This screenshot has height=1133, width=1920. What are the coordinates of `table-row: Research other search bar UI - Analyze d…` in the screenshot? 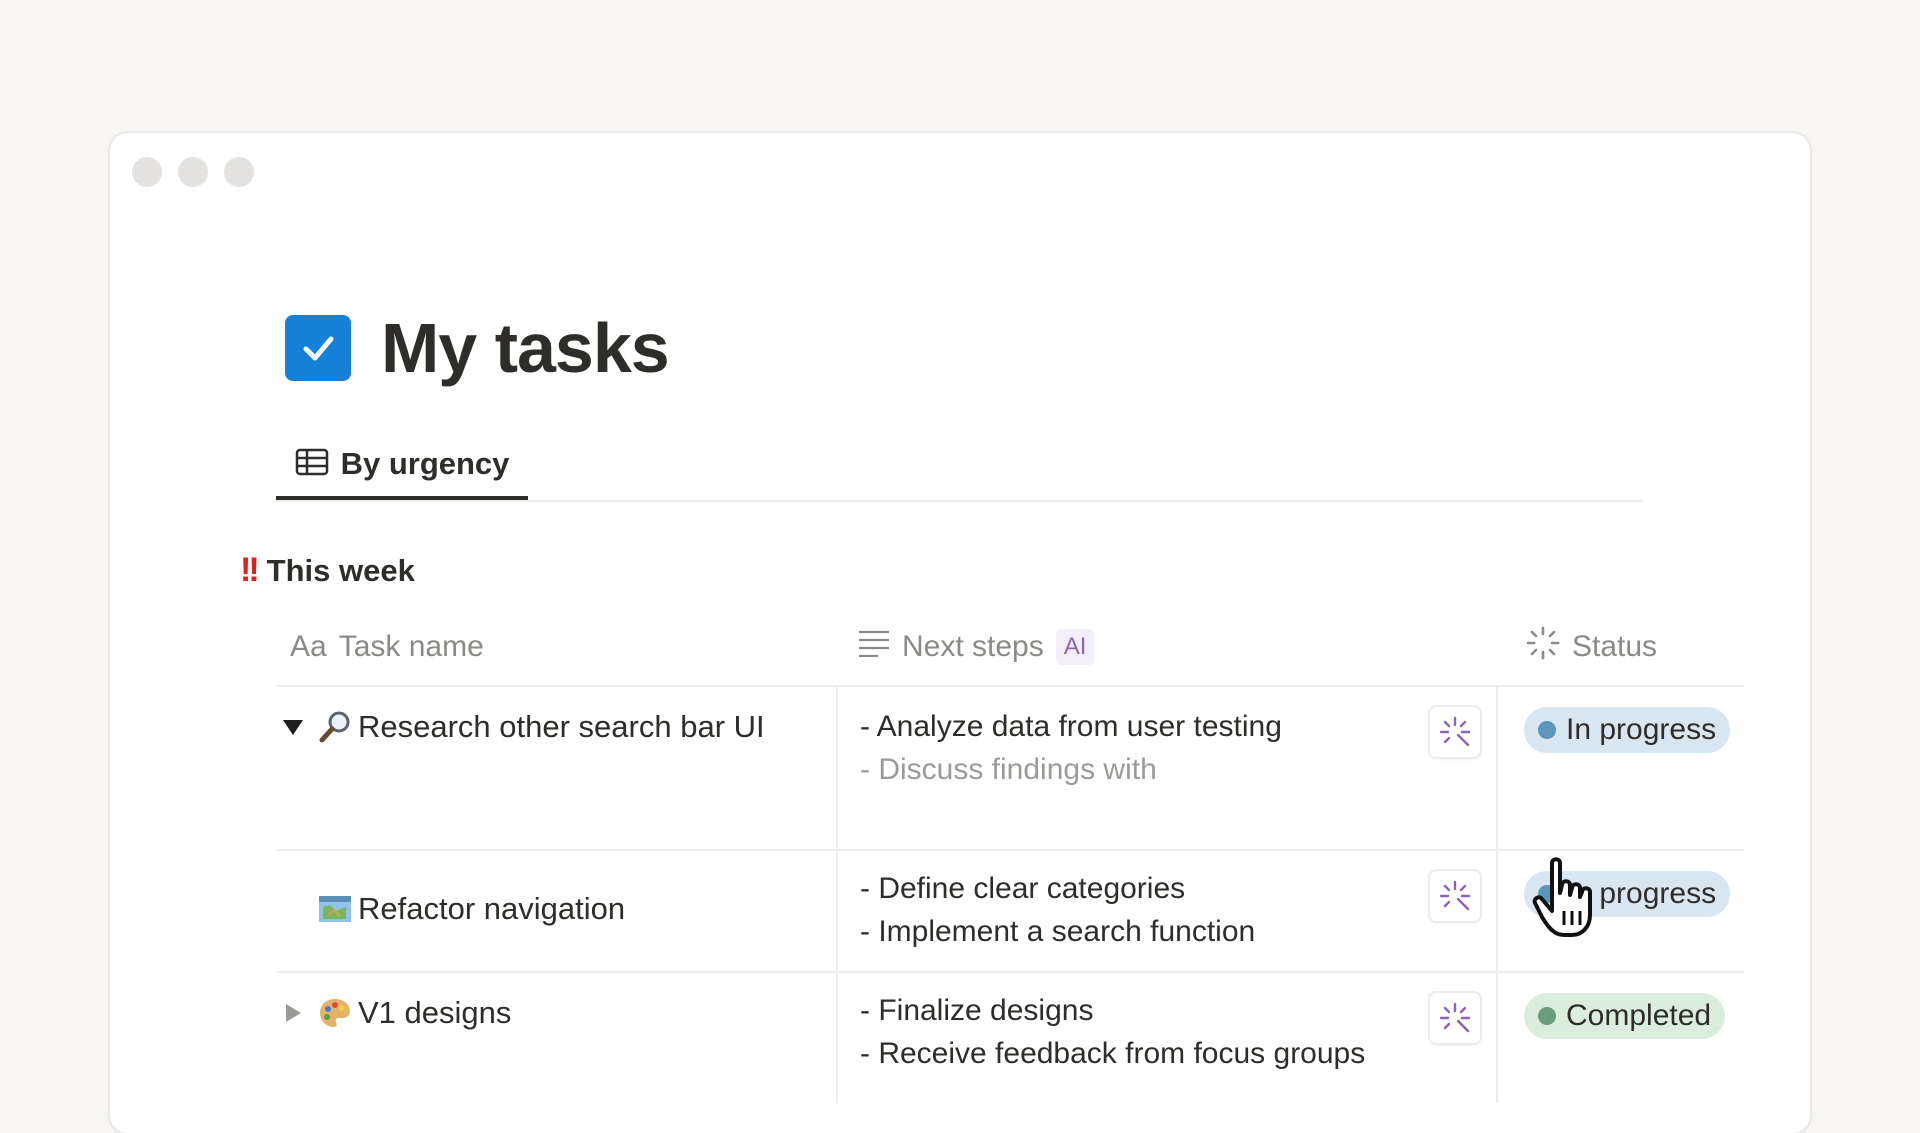 It's located at (1010, 769).